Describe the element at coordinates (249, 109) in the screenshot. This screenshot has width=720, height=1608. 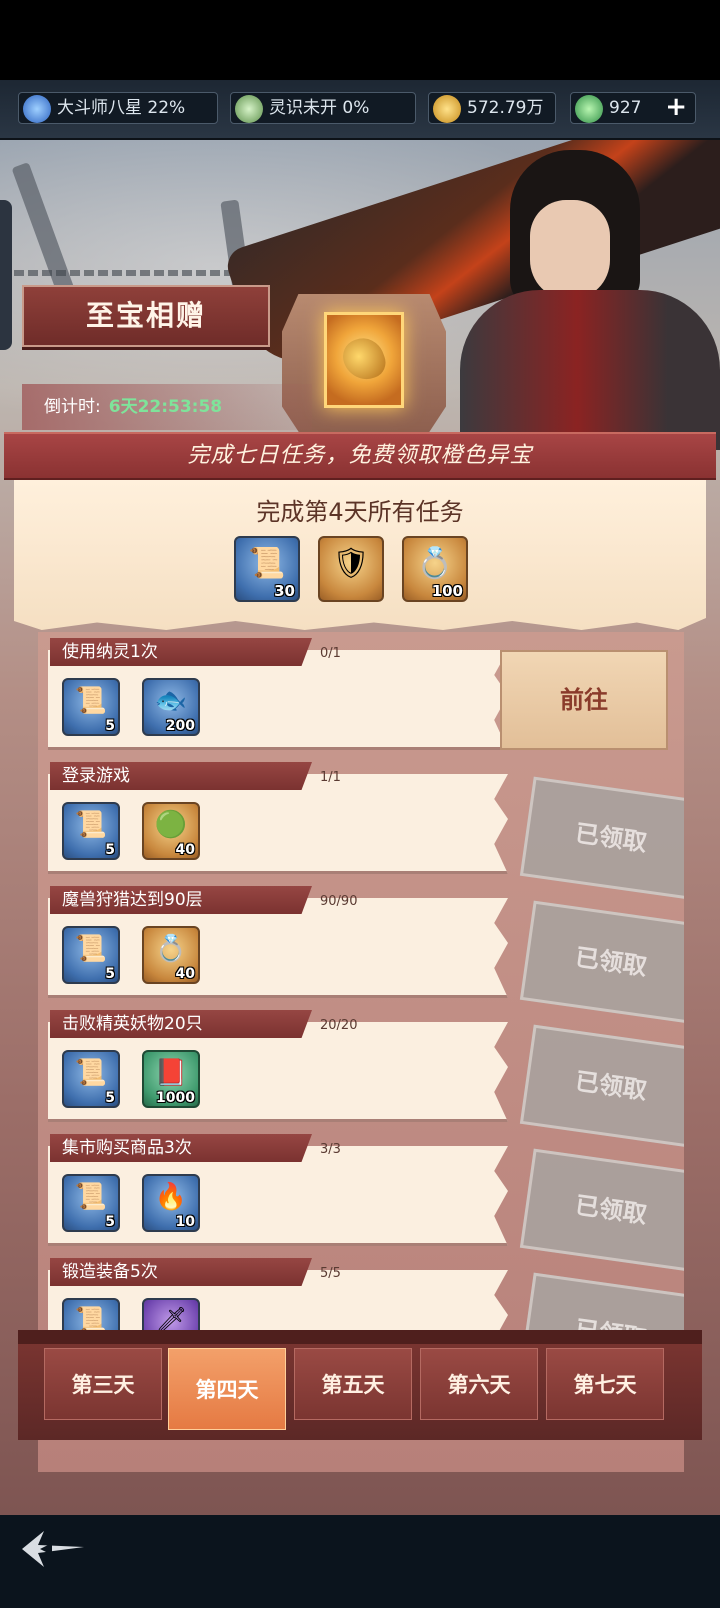
I see `spirit-swirl-icon` at that location.